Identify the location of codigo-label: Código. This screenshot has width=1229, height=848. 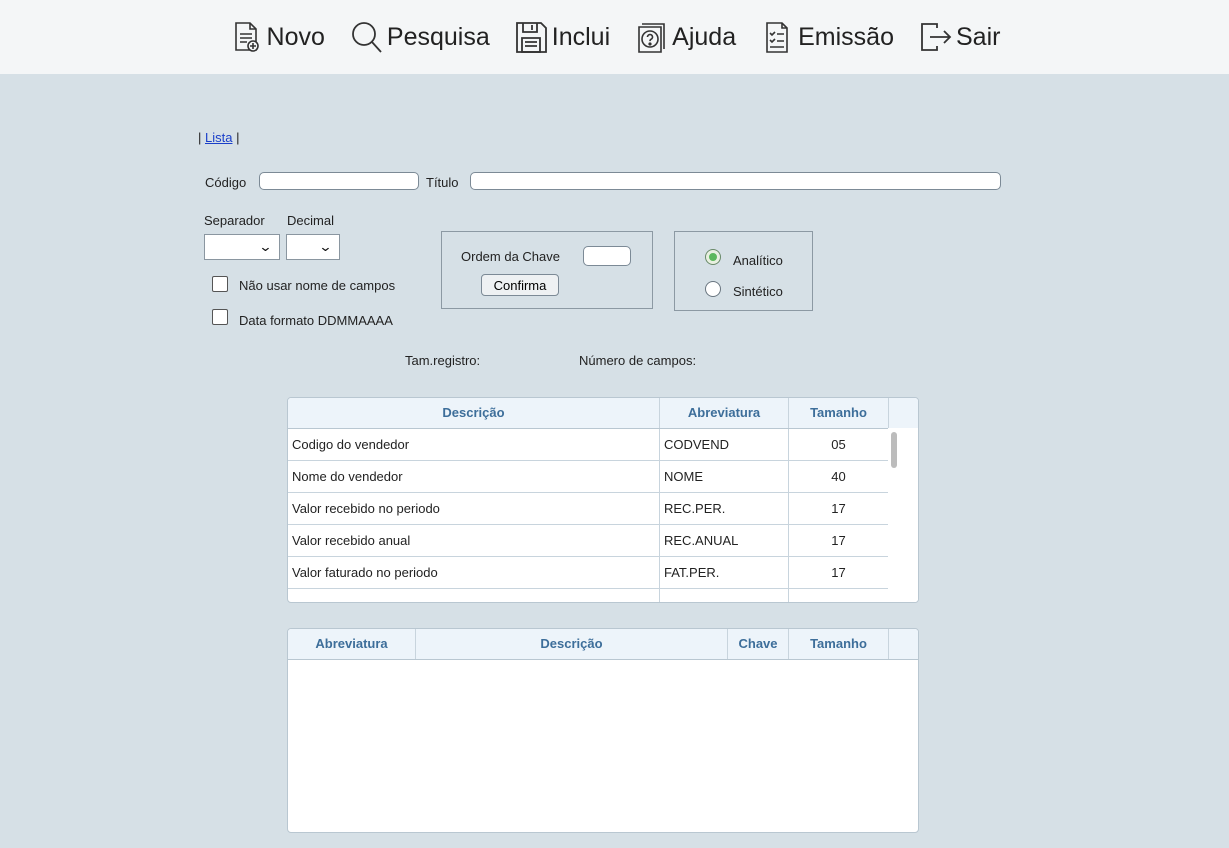
(226, 182).